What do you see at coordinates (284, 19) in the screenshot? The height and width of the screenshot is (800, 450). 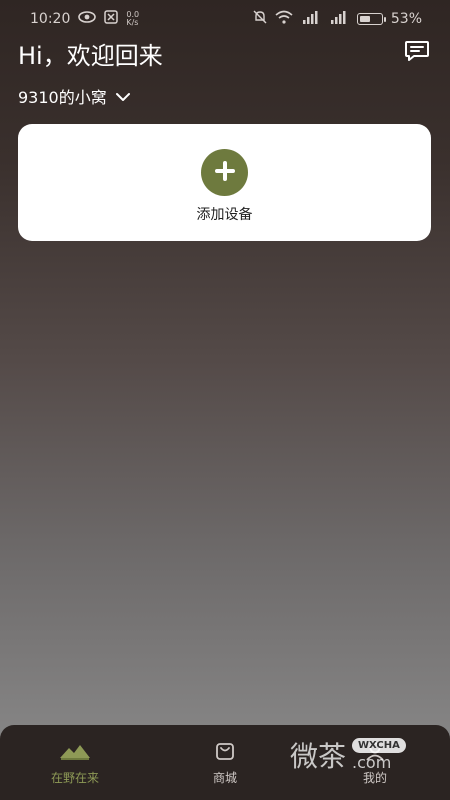 I see `wifi-icon` at bounding box center [284, 19].